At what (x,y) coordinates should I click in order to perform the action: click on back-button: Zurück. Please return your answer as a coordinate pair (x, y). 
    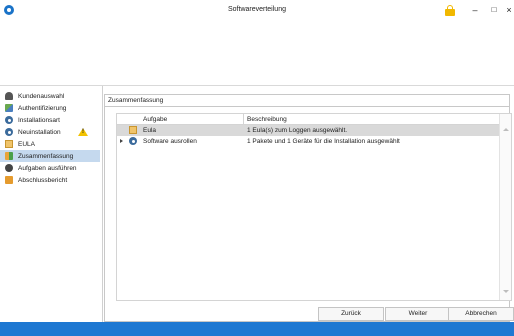
    Looking at the image, I should click on (351, 314).